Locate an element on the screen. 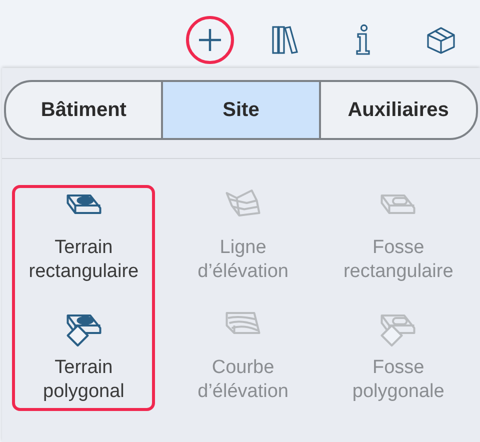 This screenshot has width=480, height=442. tab: Auxiliaires is located at coordinates (397, 110).